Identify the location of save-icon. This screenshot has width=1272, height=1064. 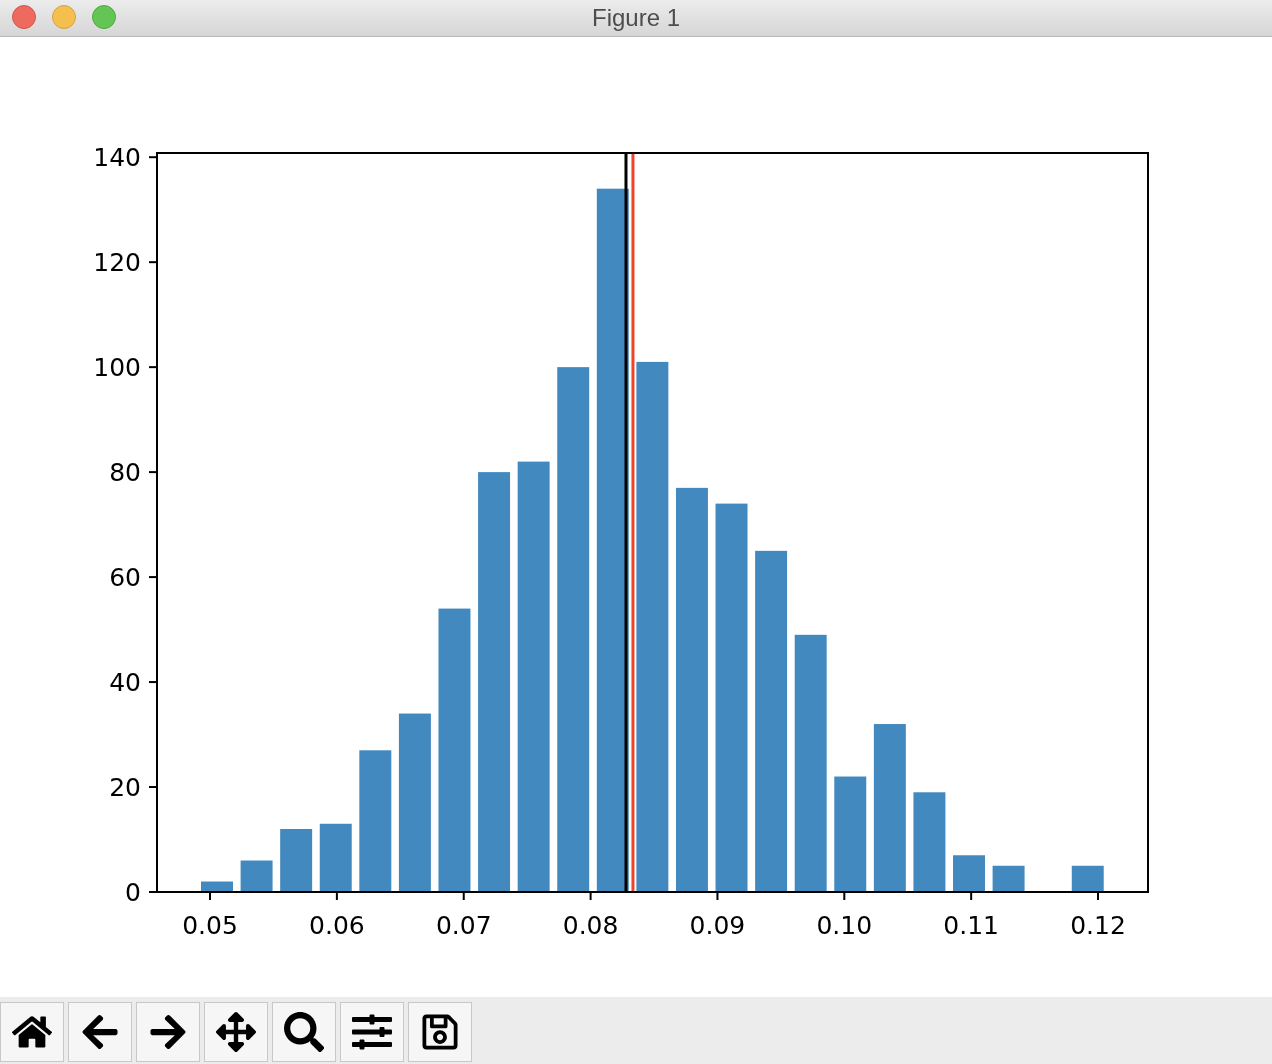
(440, 1032).